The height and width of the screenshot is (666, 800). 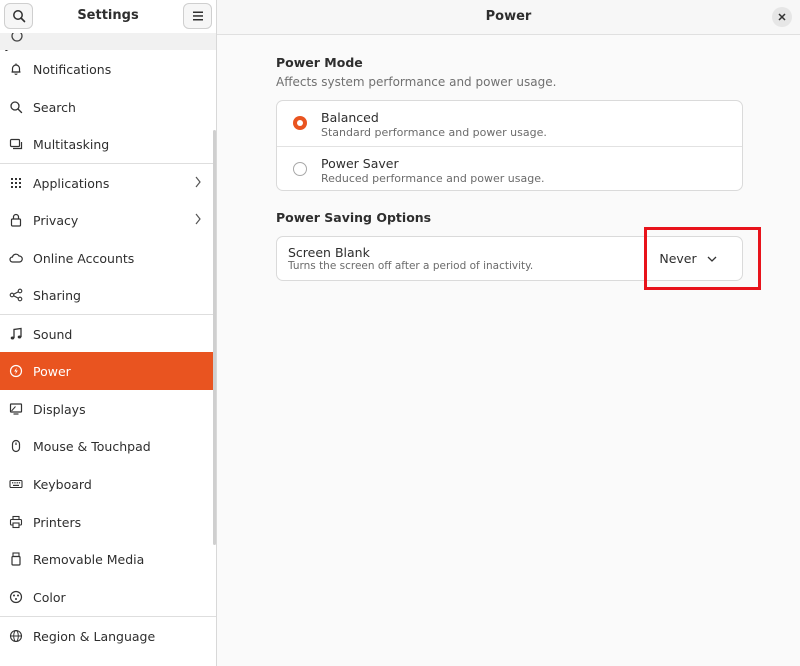 I want to click on option-subtitle: Standard performance and power usage., so click(x=434, y=132).